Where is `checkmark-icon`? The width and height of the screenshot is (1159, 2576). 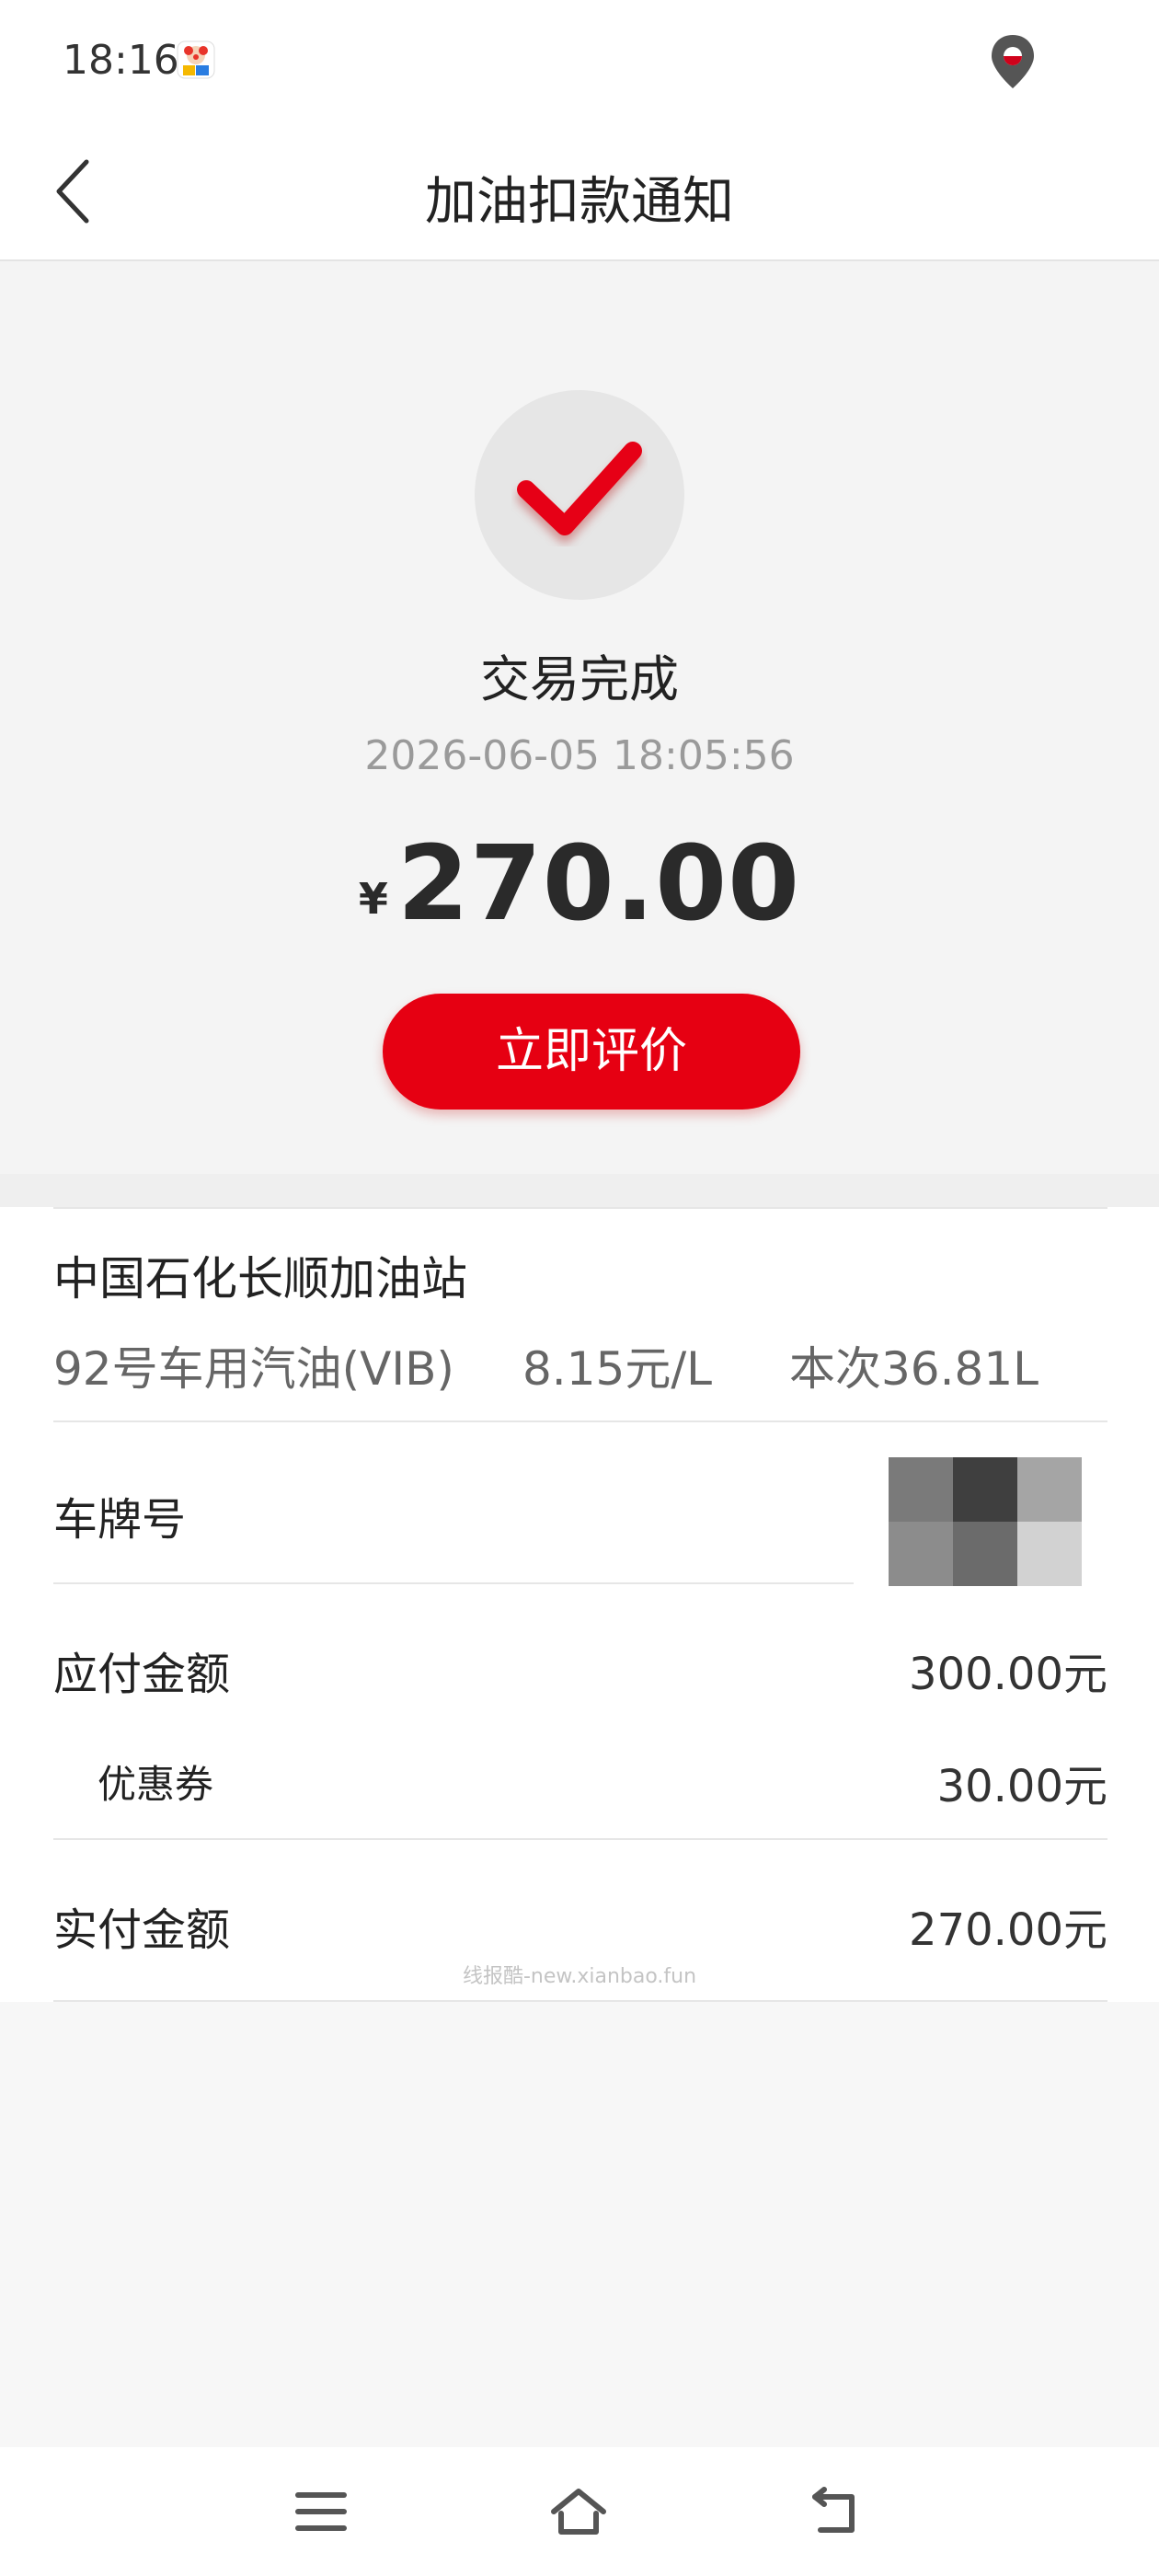 checkmark-icon is located at coordinates (579, 488).